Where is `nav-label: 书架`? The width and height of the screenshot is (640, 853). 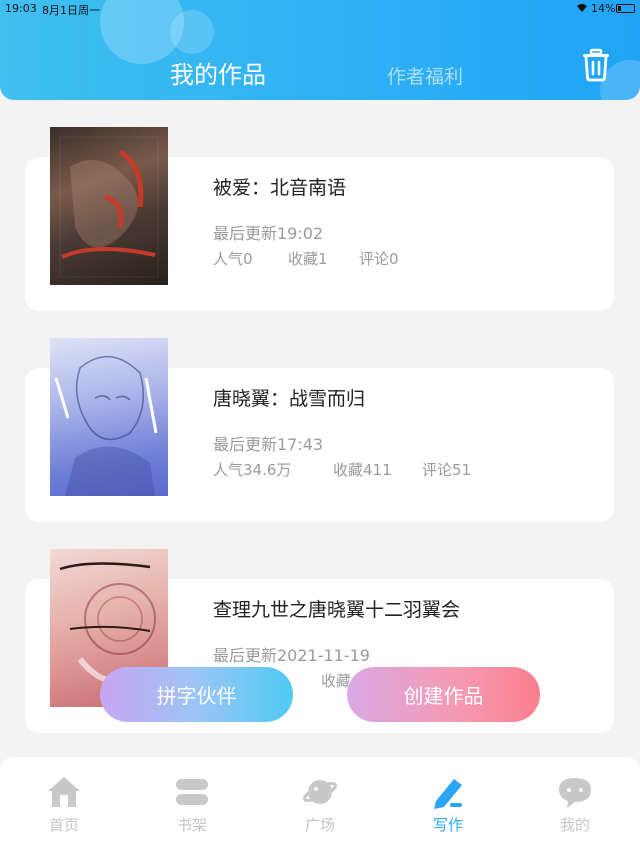
nav-label: 书架 is located at coordinates (191, 825).